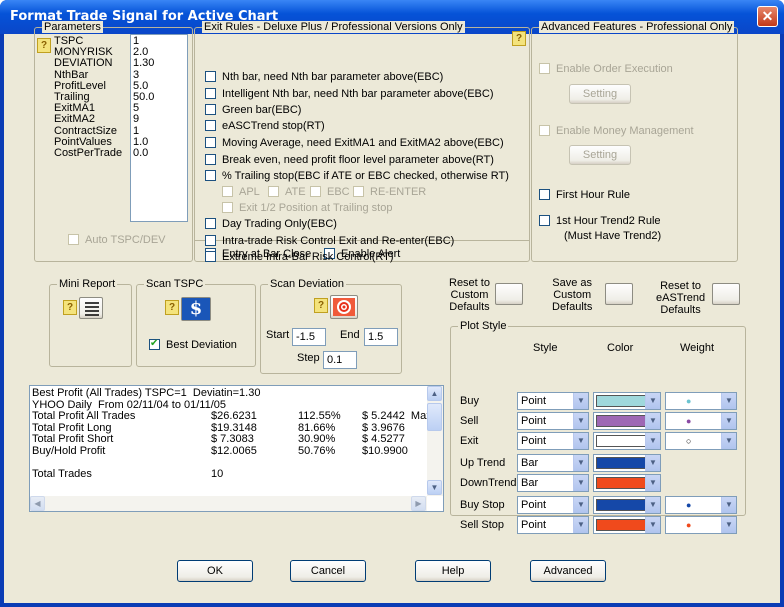  Describe the element at coordinates (273, 191) in the screenshot. I see `trailing-option-ate-checkbox` at that location.